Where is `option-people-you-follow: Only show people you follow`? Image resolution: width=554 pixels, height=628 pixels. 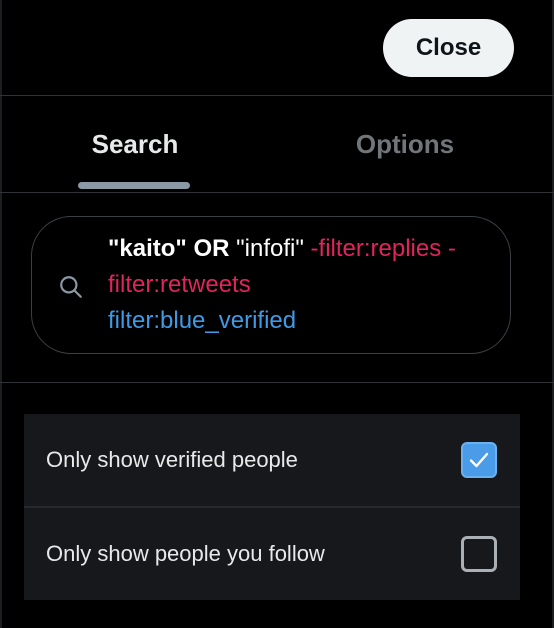 option-people-you-follow: Only show people you follow is located at coordinates (272, 554).